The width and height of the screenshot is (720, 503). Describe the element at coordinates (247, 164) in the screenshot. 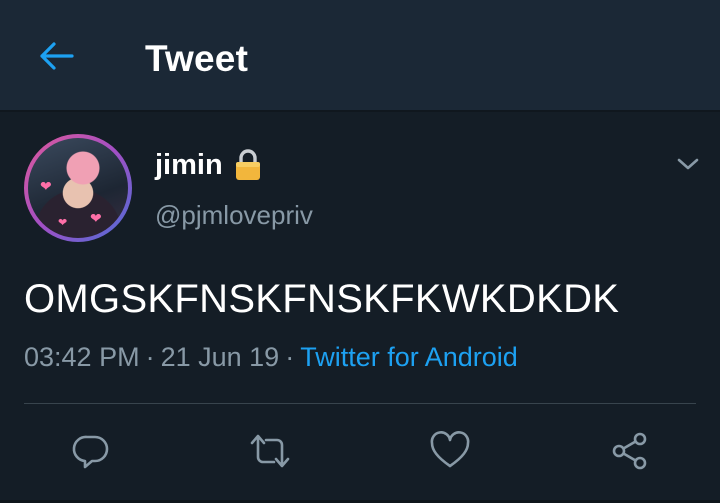

I see `lock-icon` at that location.